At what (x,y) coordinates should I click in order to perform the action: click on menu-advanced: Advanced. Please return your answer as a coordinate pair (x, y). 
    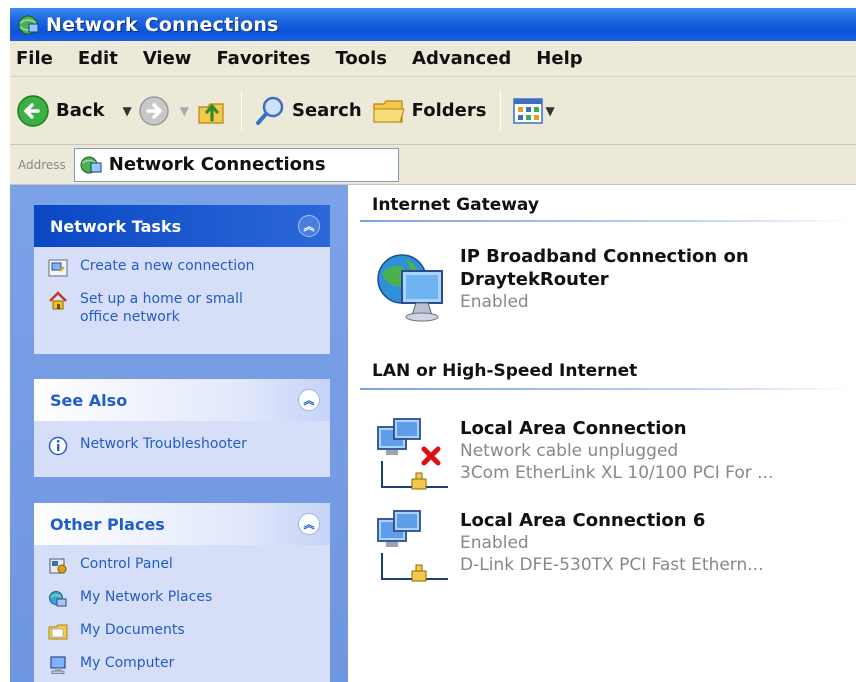
    Looking at the image, I should click on (461, 58).